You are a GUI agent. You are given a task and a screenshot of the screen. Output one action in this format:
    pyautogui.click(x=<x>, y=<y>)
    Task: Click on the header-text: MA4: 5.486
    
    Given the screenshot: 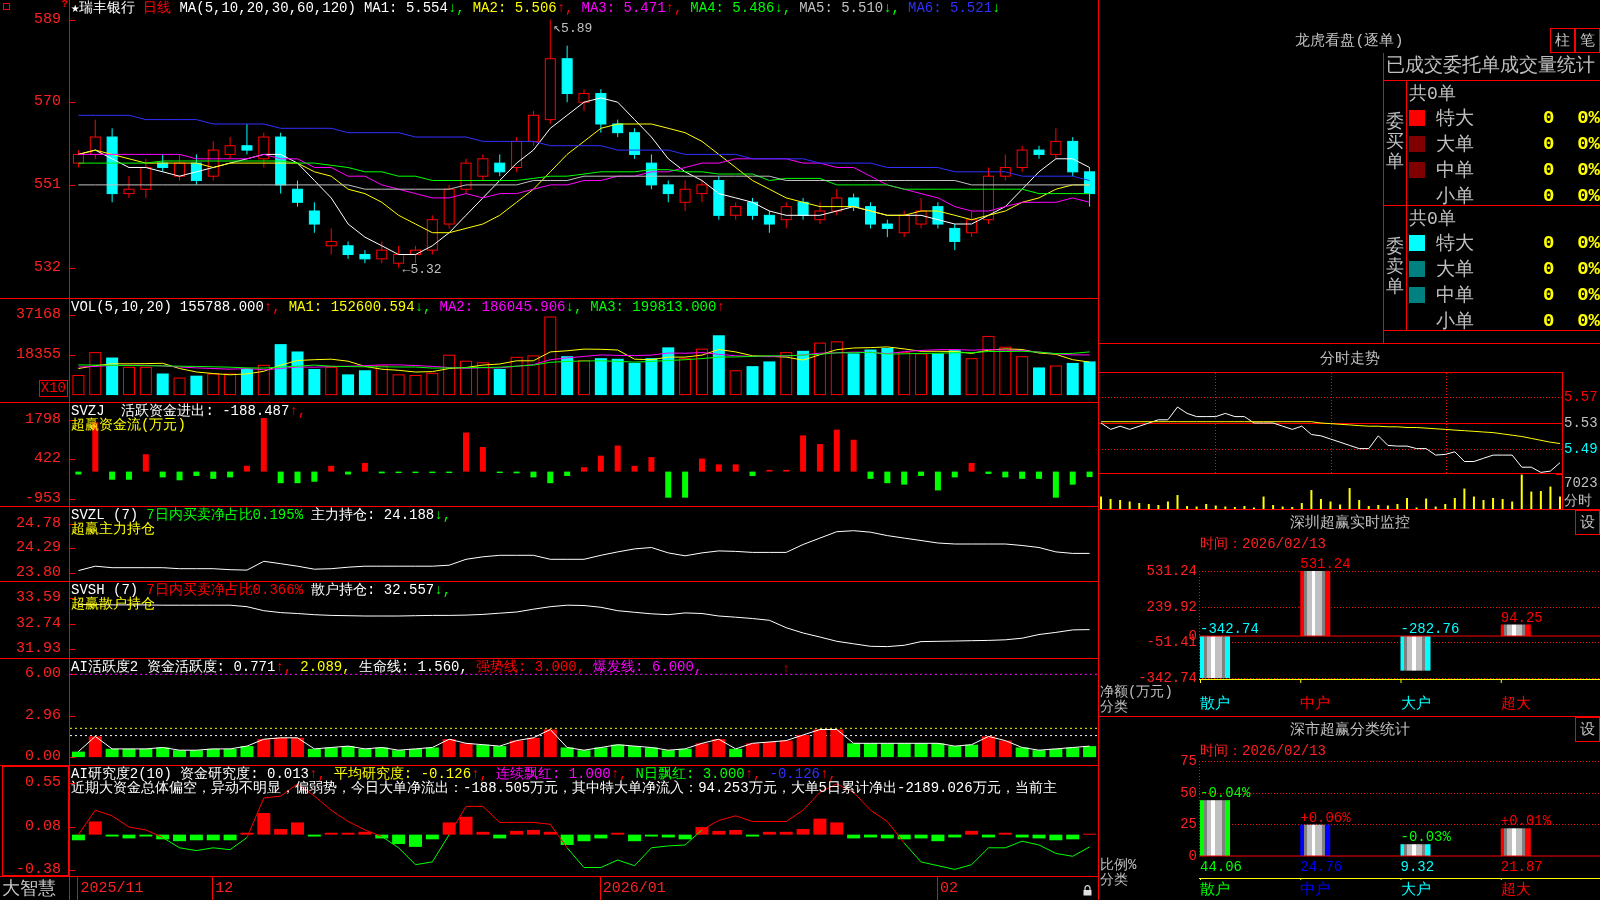 What is the action you would take?
    pyautogui.click(x=732, y=8)
    